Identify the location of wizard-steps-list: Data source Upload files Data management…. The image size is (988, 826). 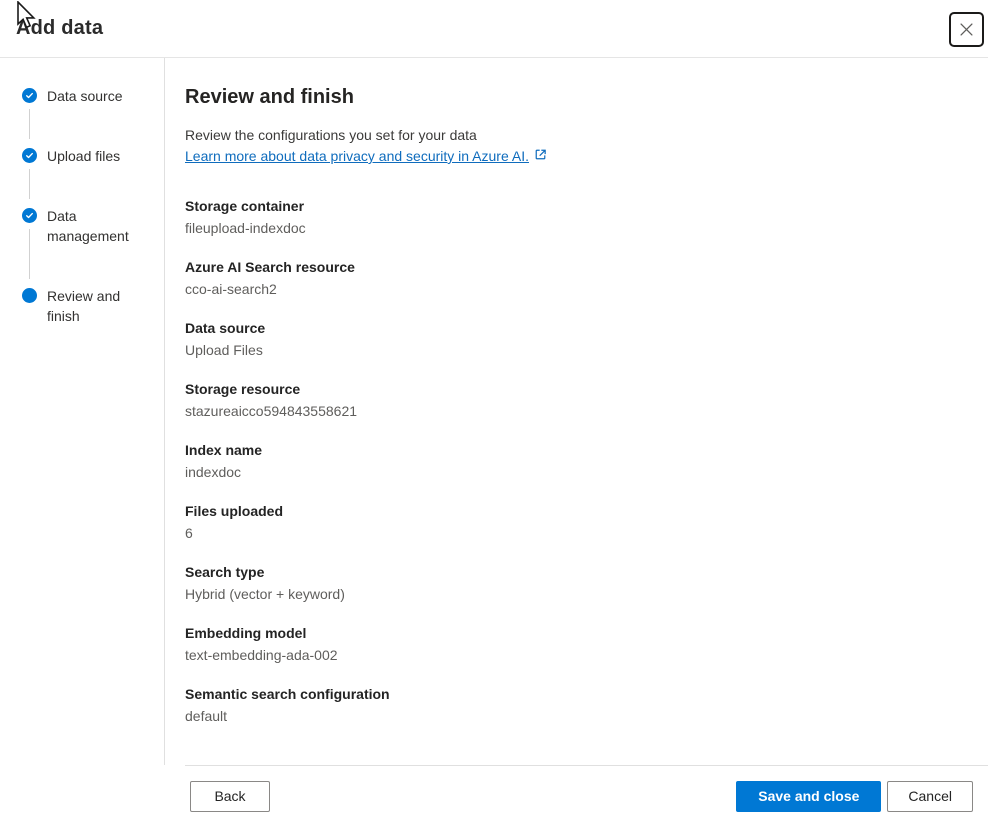
(87, 206).